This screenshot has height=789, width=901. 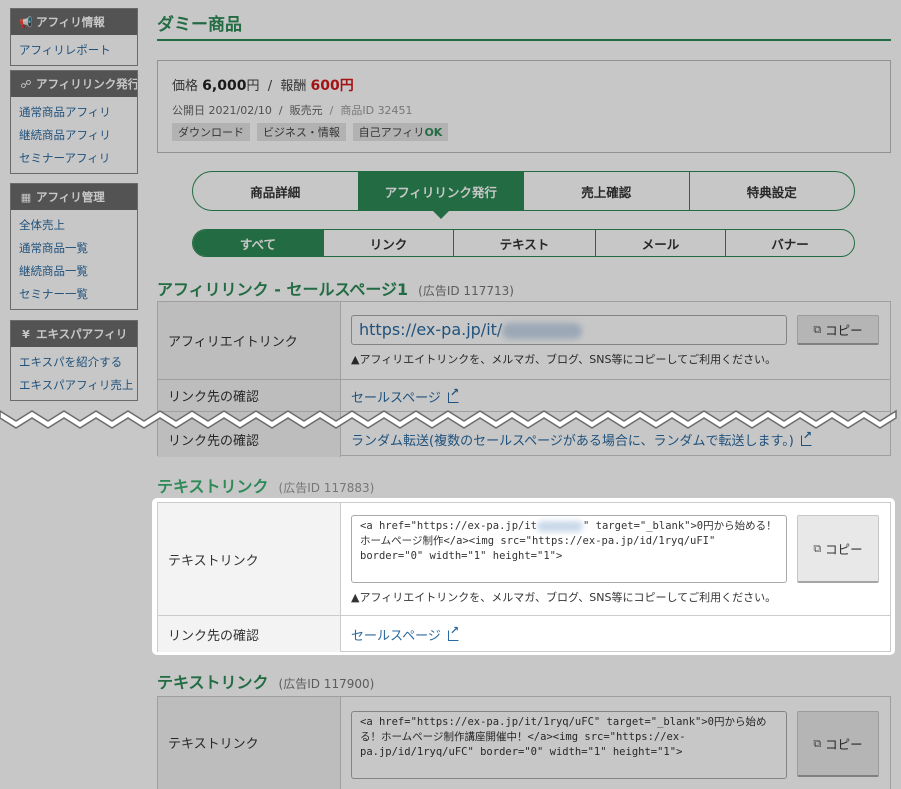 I want to click on link-icon: ☍, so click(x=26, y=84).